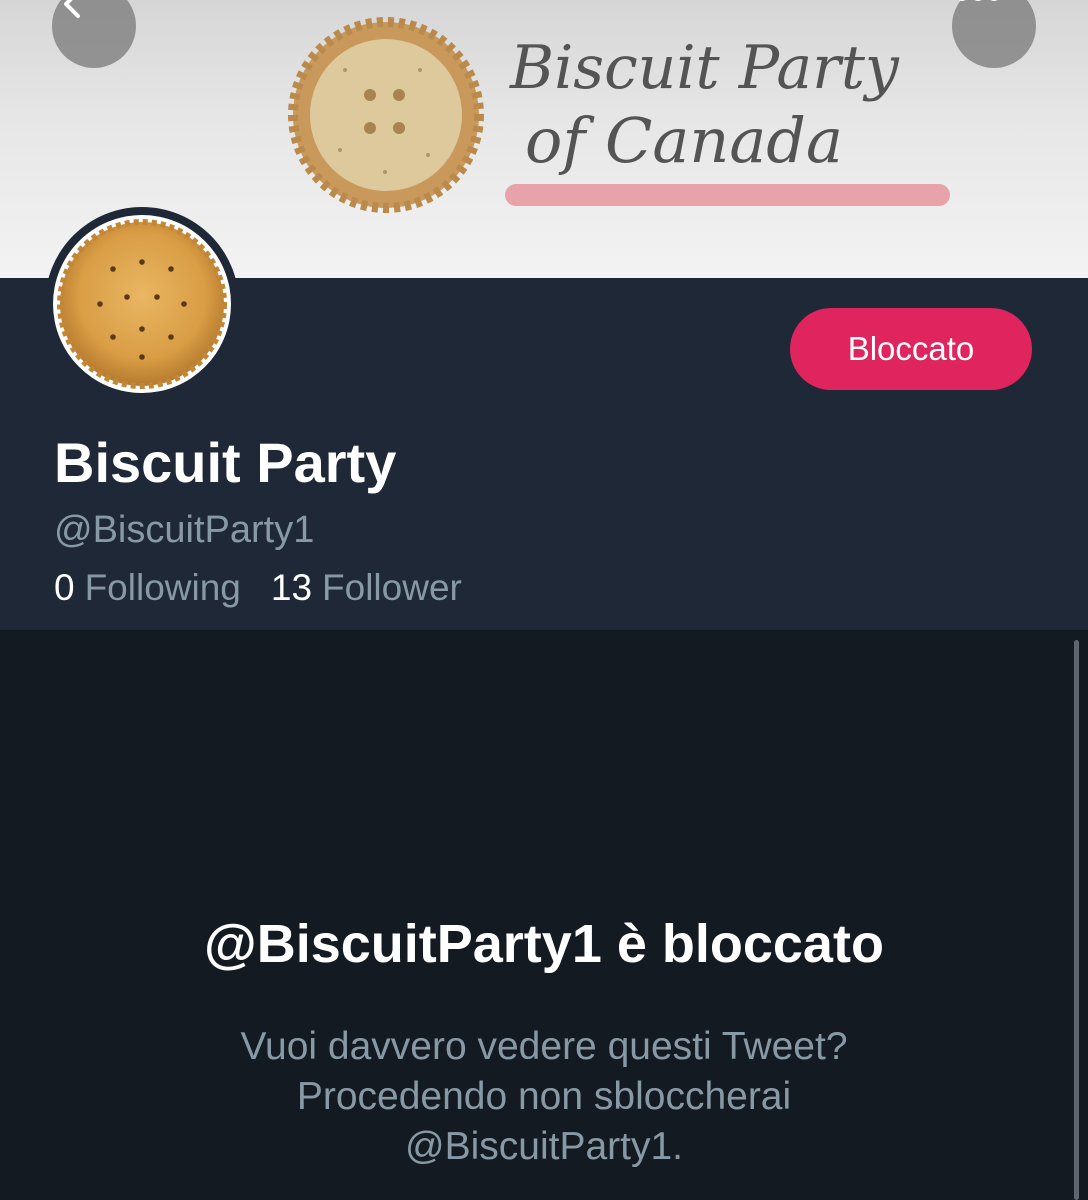 This screenshot has height=1200, width=1088. I want to click on following-label: Following, so click(162, 587).